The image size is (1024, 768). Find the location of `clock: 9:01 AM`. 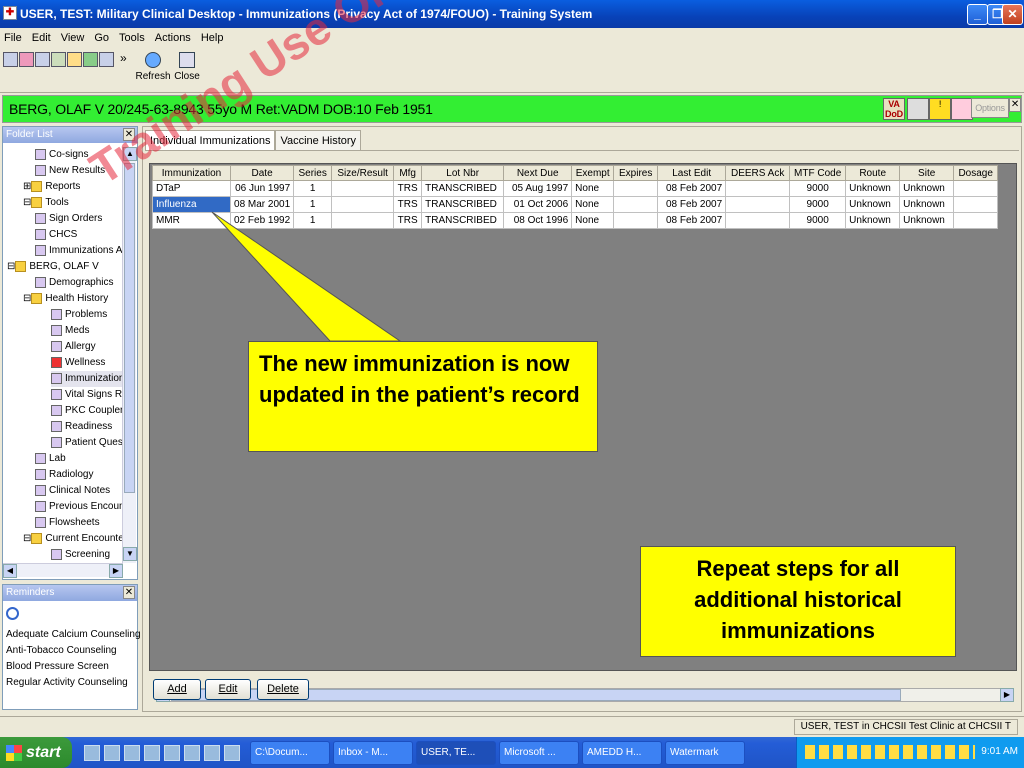

clock: 9:01 AM is located at coordinates (999, 751).